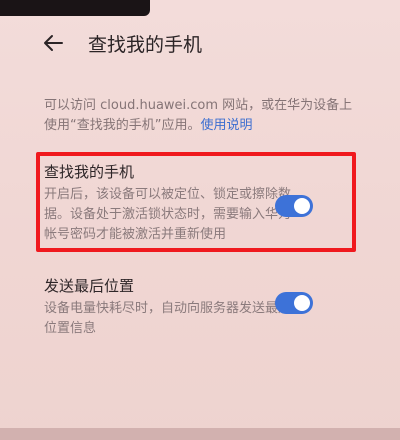  Describe the element at coordinates (302, 303) in the screenshot. I see `toggle-knob` at that location.